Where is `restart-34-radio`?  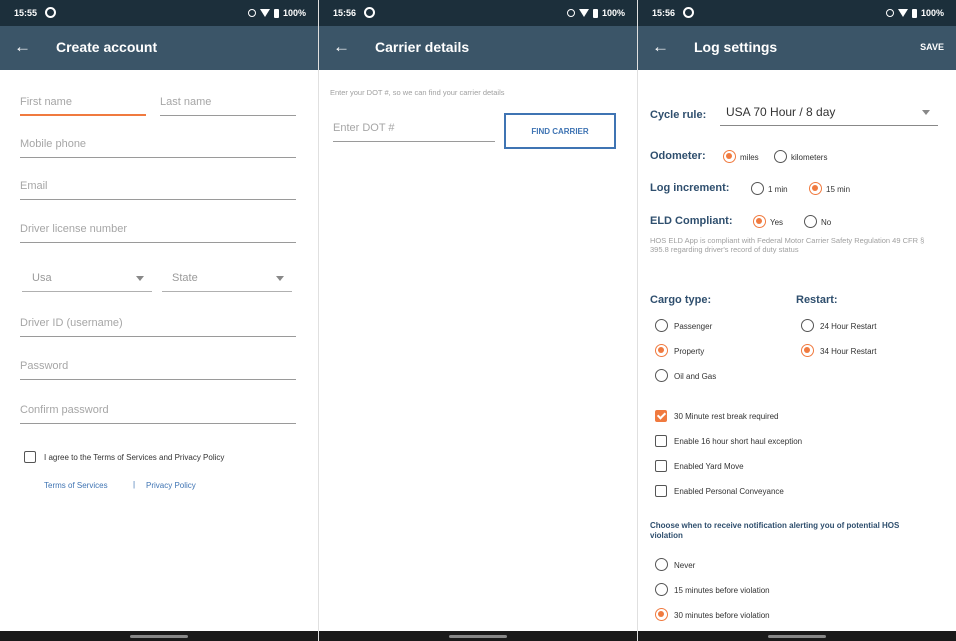 restart-34-radio is located at coordinates (807, 350).